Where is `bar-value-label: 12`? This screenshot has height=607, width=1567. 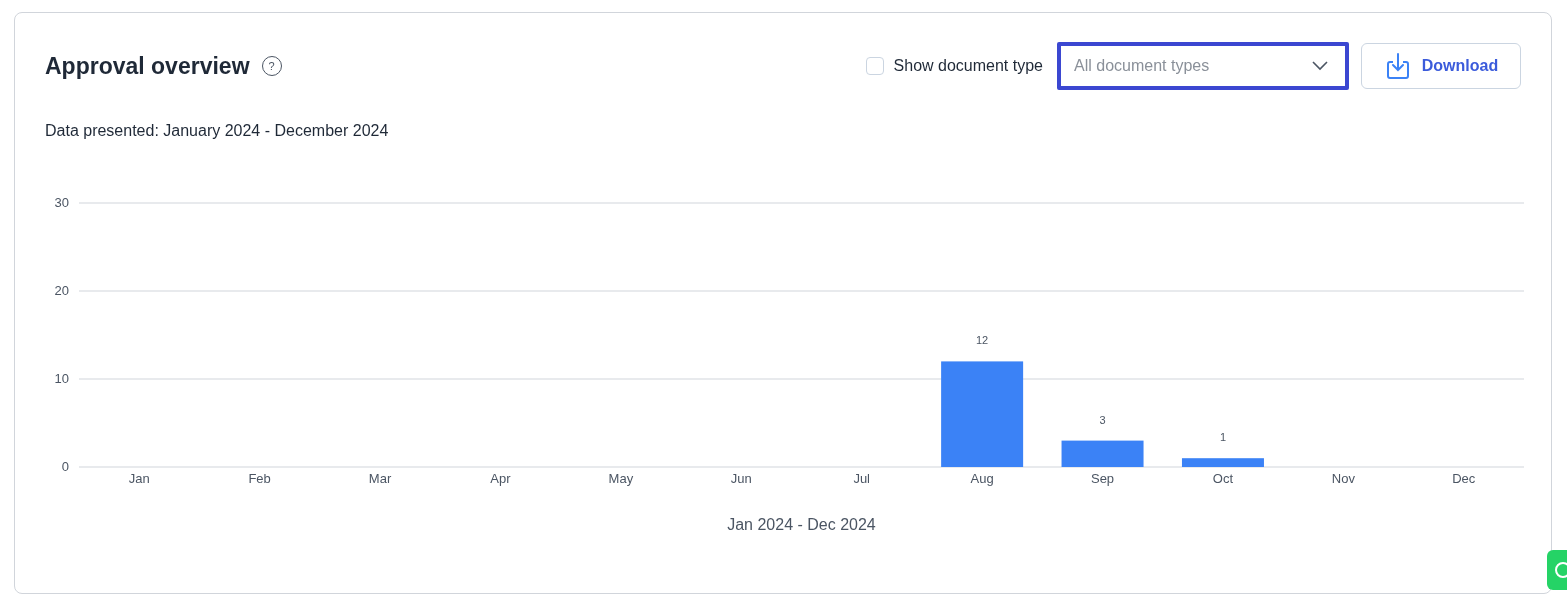
bar-value-label: 12 is located at coordinates (982, 340).